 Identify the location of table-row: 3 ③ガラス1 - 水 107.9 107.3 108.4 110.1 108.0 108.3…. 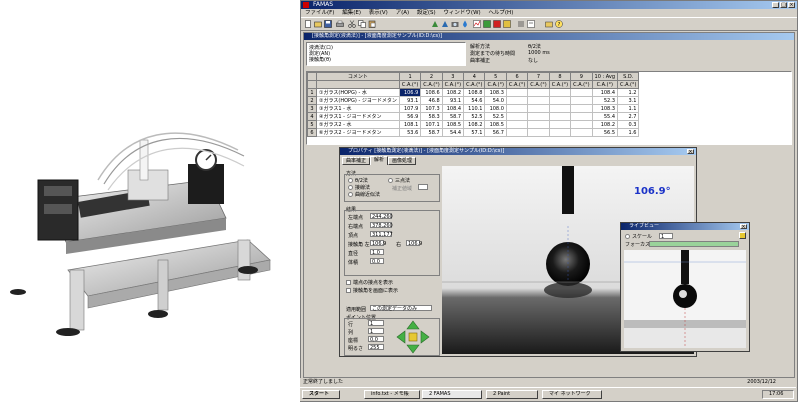
(473, 108).